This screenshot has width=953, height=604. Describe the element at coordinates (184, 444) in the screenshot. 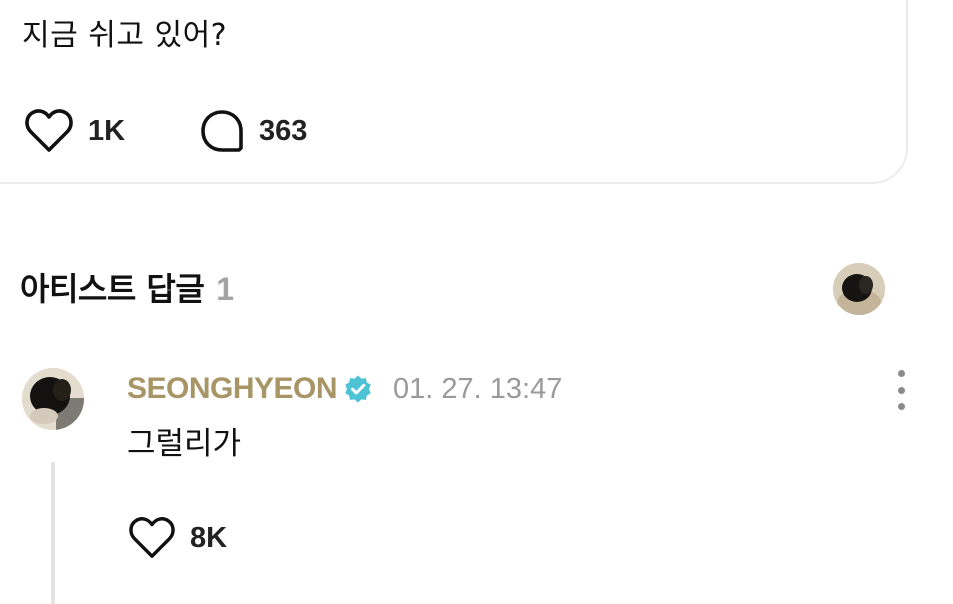

I see `reply-text: 그럴리가` at that location.